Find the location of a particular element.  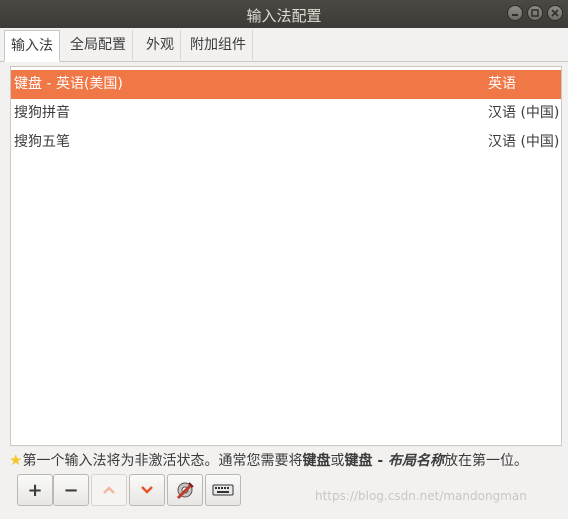

minimize-icon is located at coordinates (515, 15).